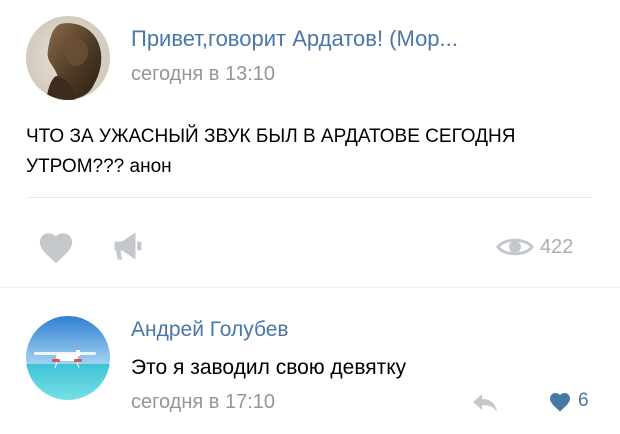 The image size is (620, 434). Describe the element at coordinates (515, 247) in the screenshot. I see `eye-icon` at that location.